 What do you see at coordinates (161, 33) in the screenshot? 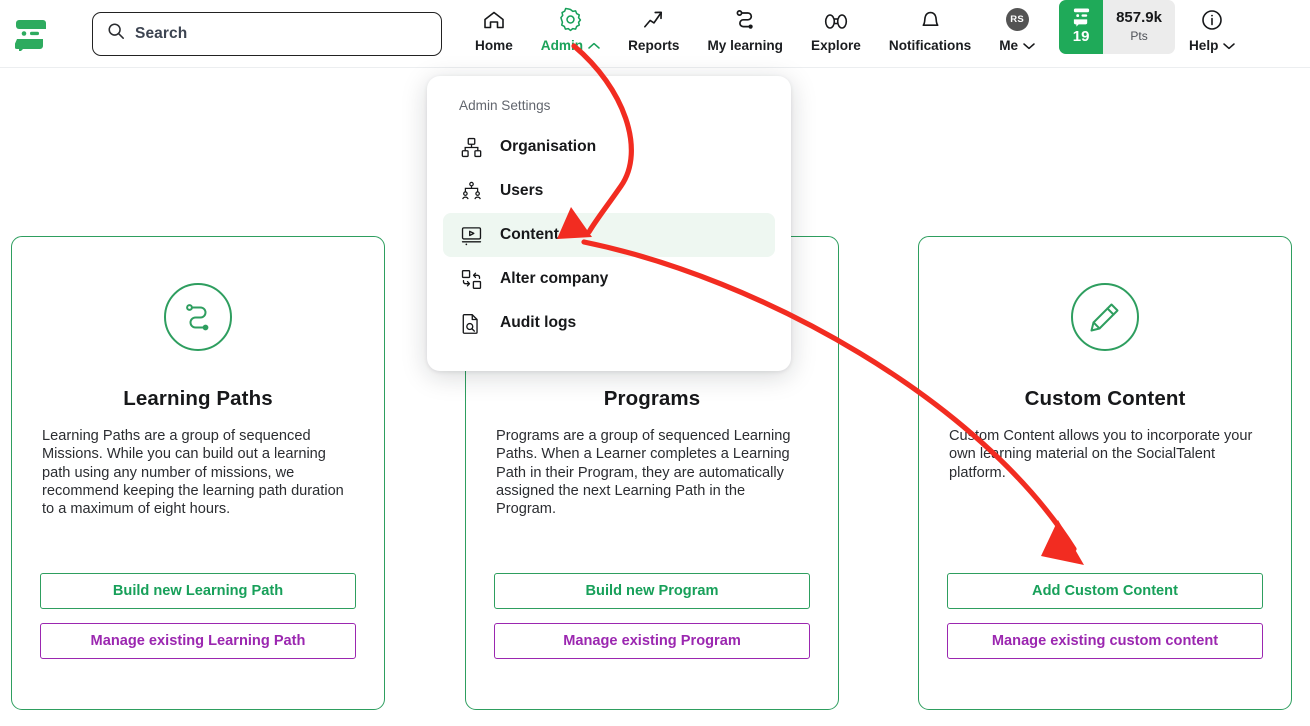
I see `search-placeholder: Search` at bounding box center [161, 33].